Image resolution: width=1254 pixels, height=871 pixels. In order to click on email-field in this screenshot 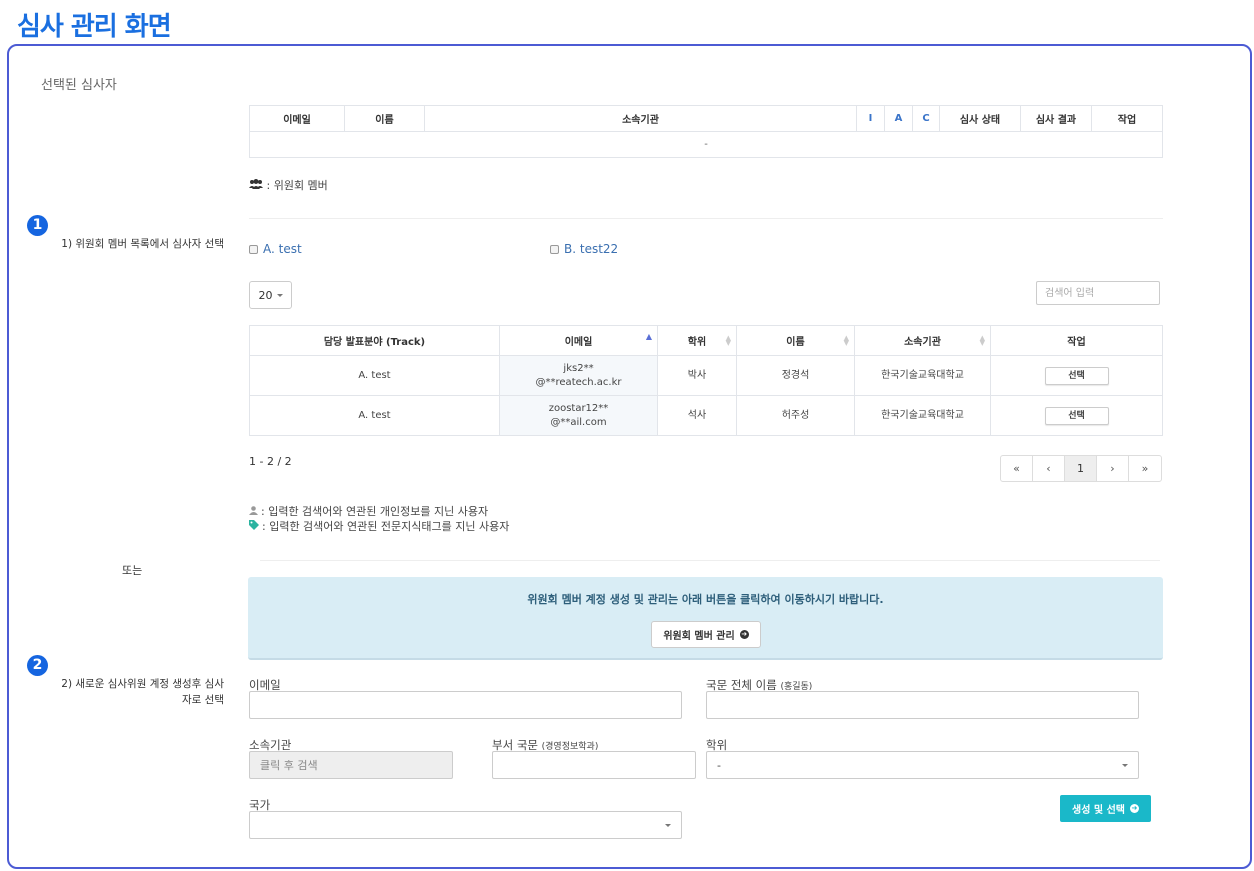, I will do `click(465, 705)`.